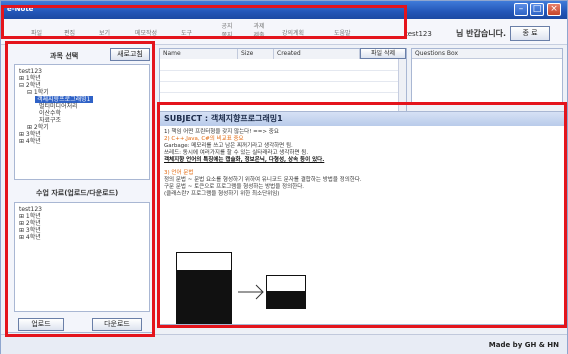 The height and width of the screenshot is (354, 568). I want to click on logout-button: 종 료, so click(530, 33).